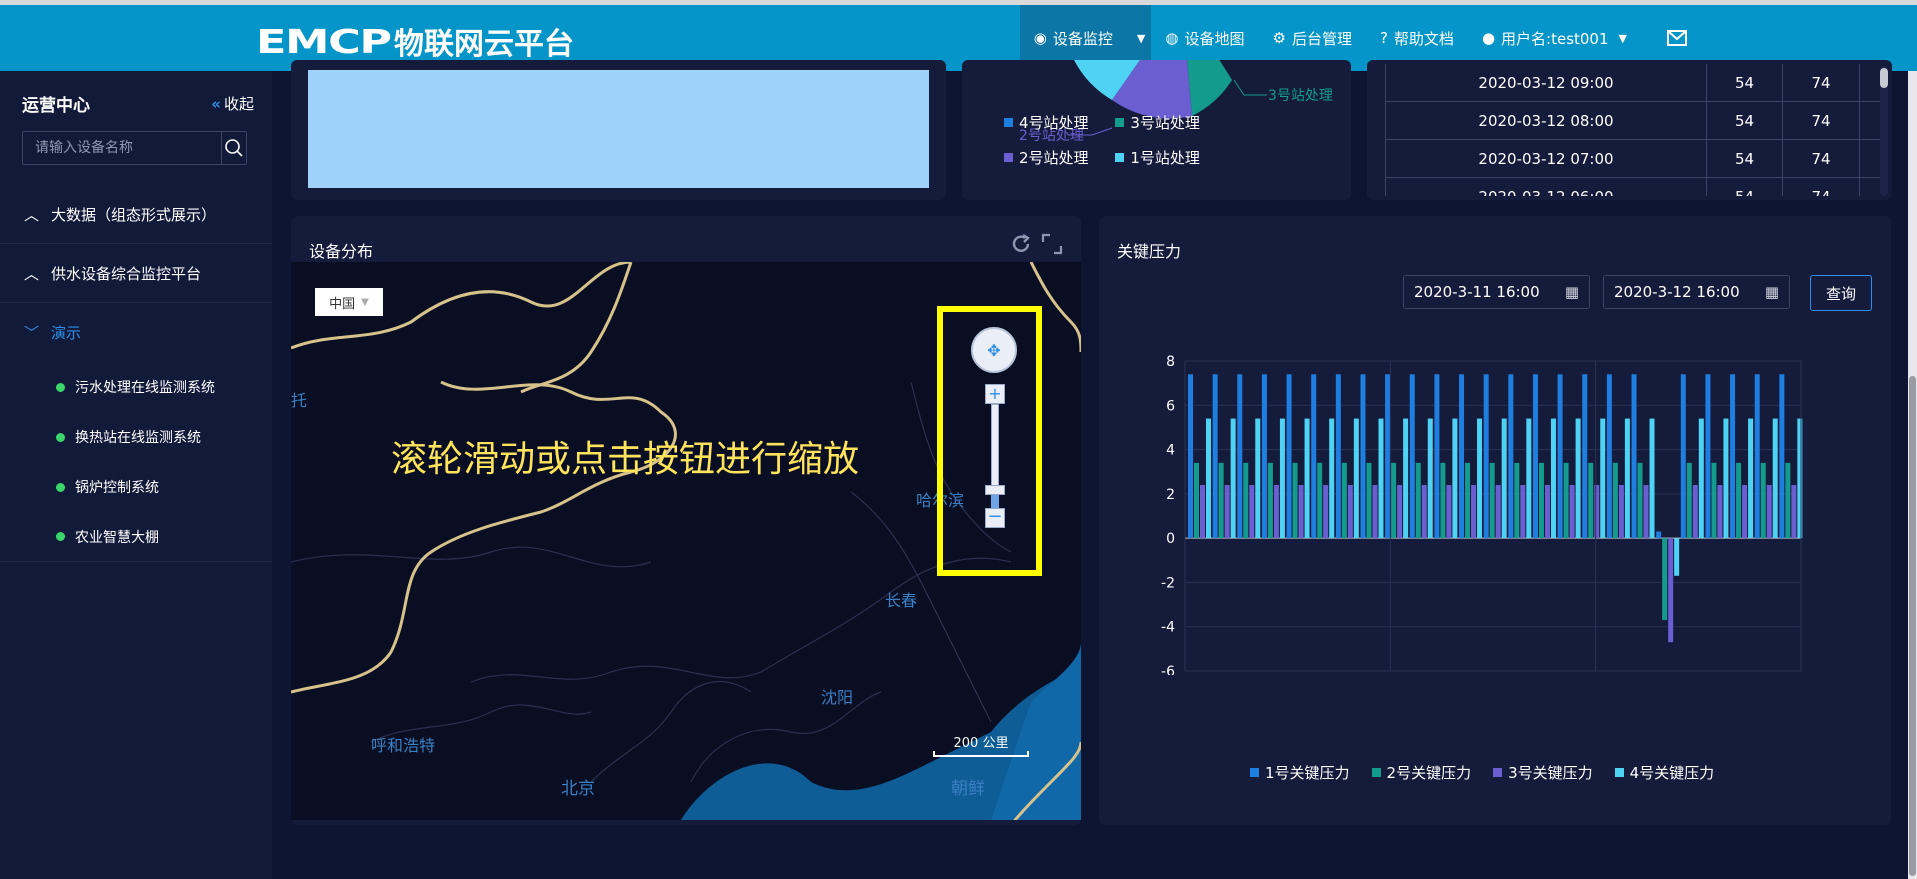 Image resolution: width=1917 pixels, height=879 pixels. Describe the element at coordinates (618, 130) in the screenshot. I see `top-left-panel` at that location.